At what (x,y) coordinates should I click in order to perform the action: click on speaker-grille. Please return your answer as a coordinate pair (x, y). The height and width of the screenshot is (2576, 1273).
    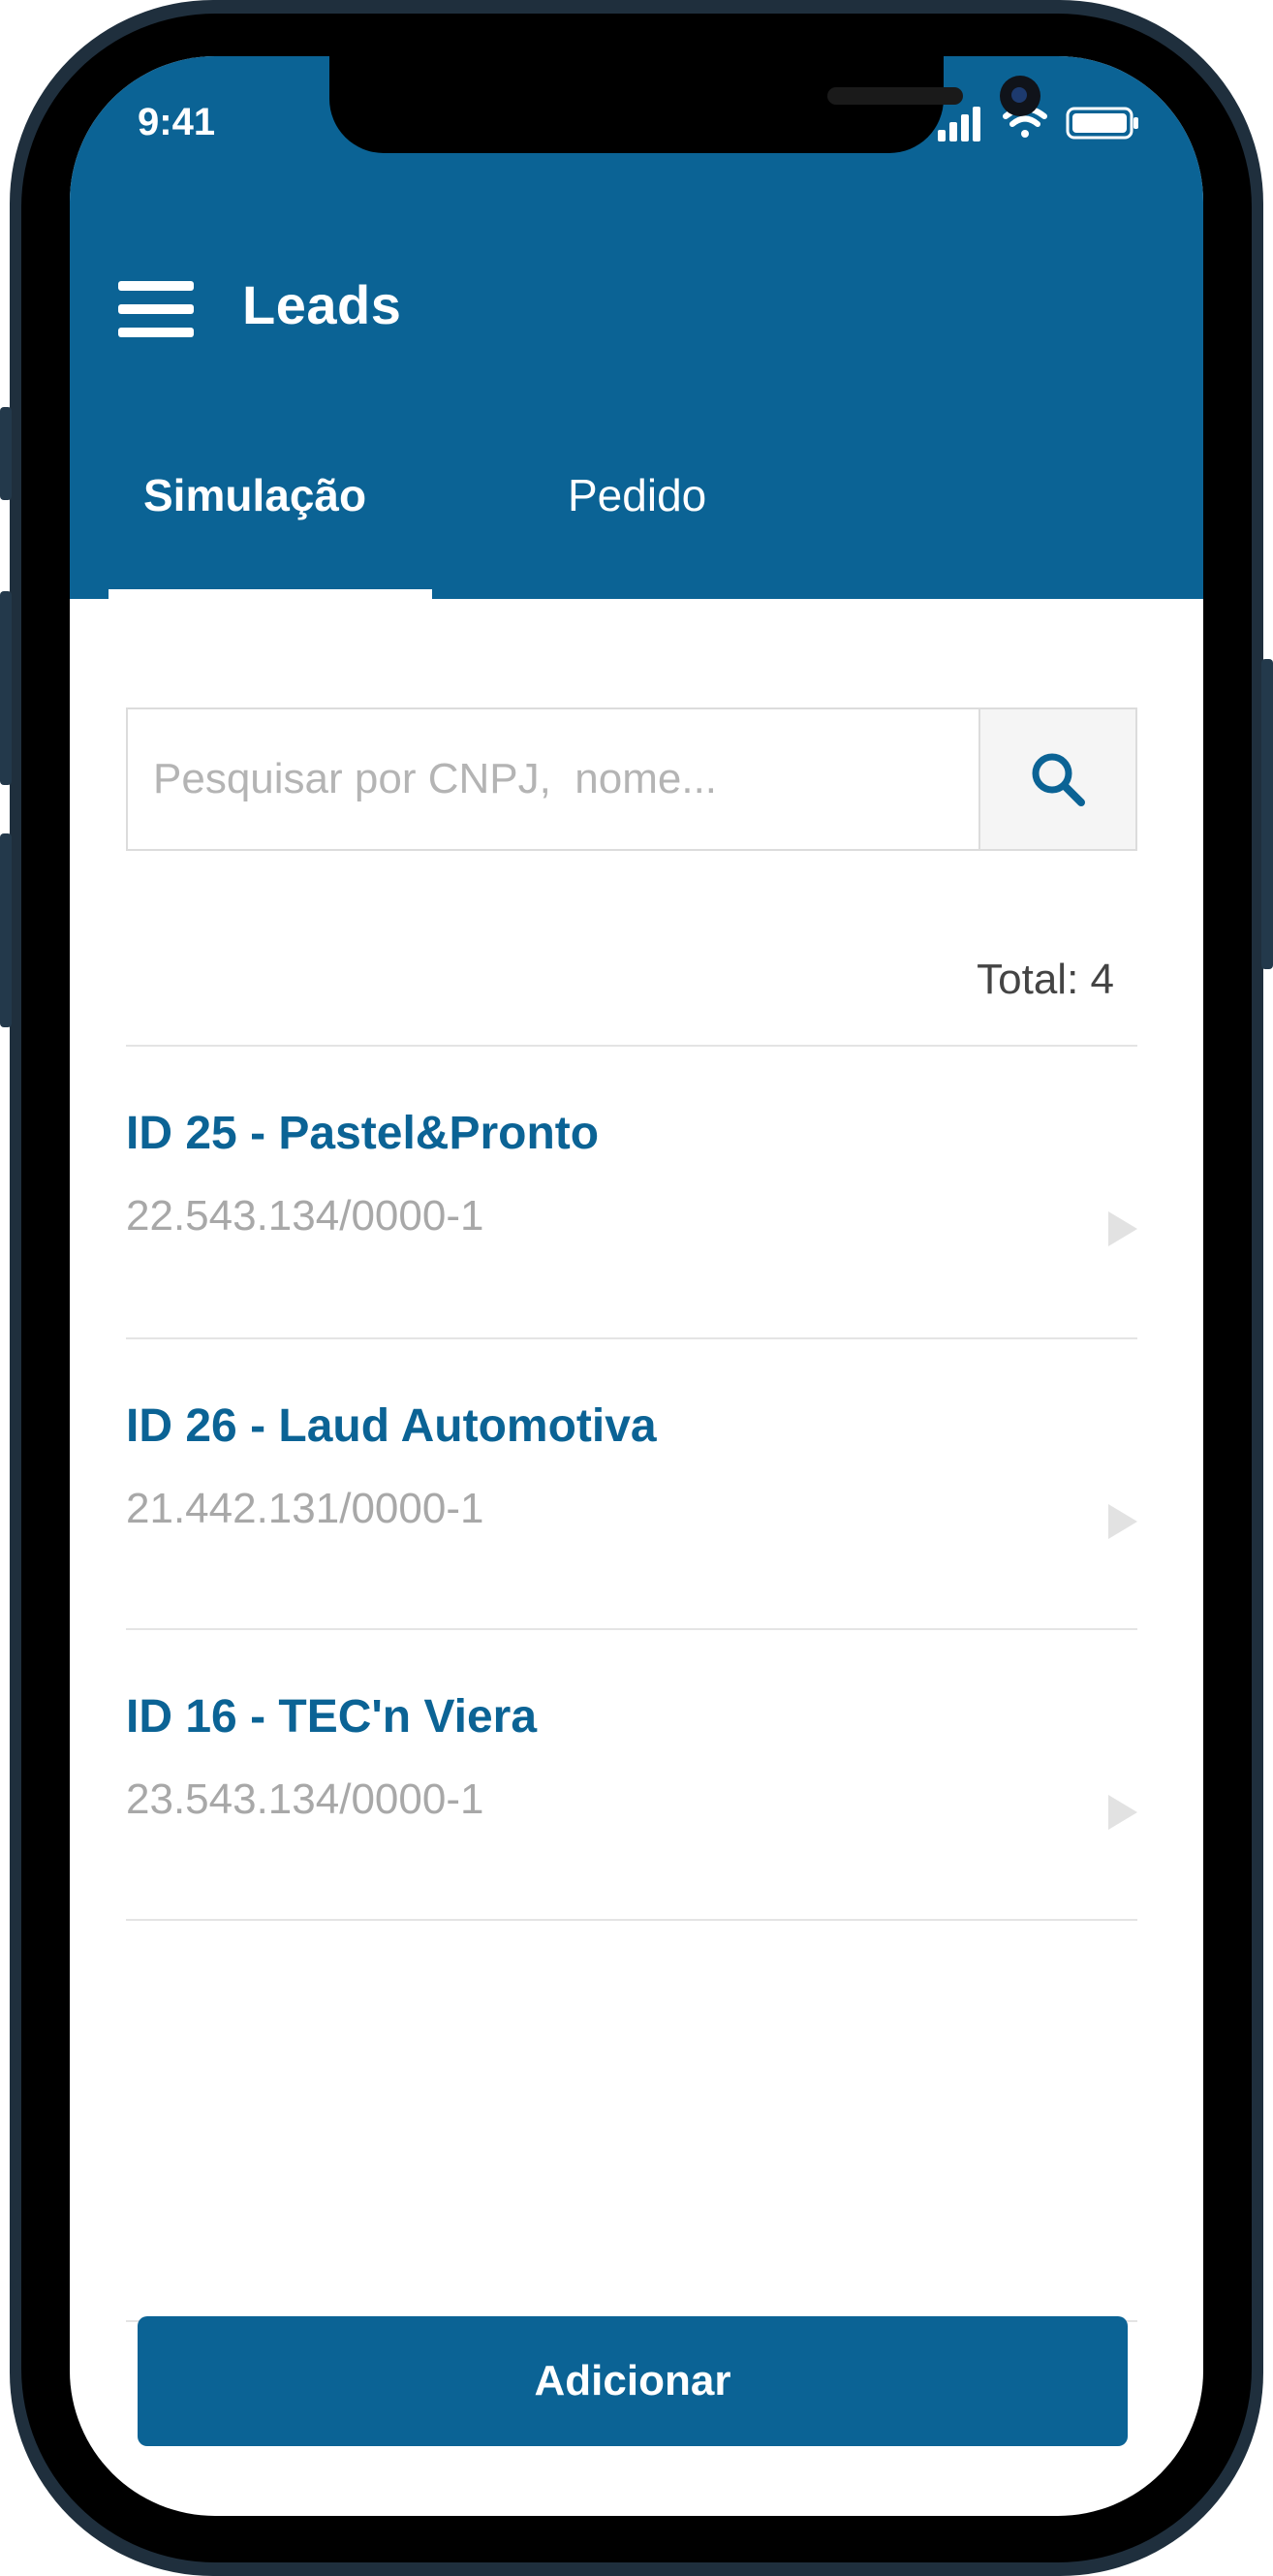
    Looking at the image, I should click on (895, 96).